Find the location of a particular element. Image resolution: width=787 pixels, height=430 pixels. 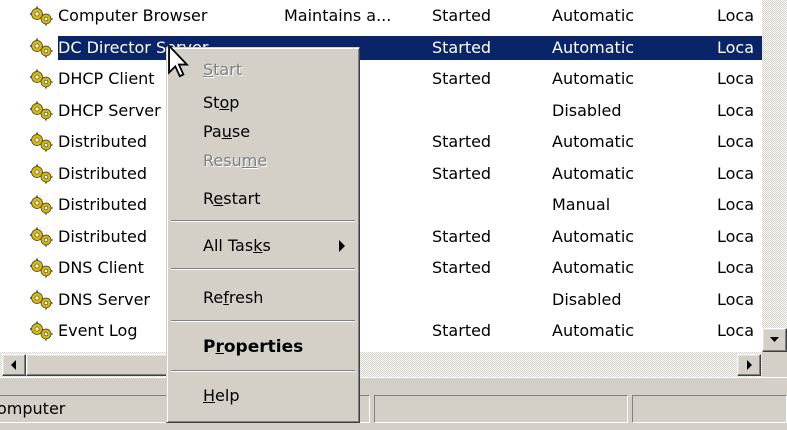

scroll-left-arrow-icon is located at coordinates (13, 365).